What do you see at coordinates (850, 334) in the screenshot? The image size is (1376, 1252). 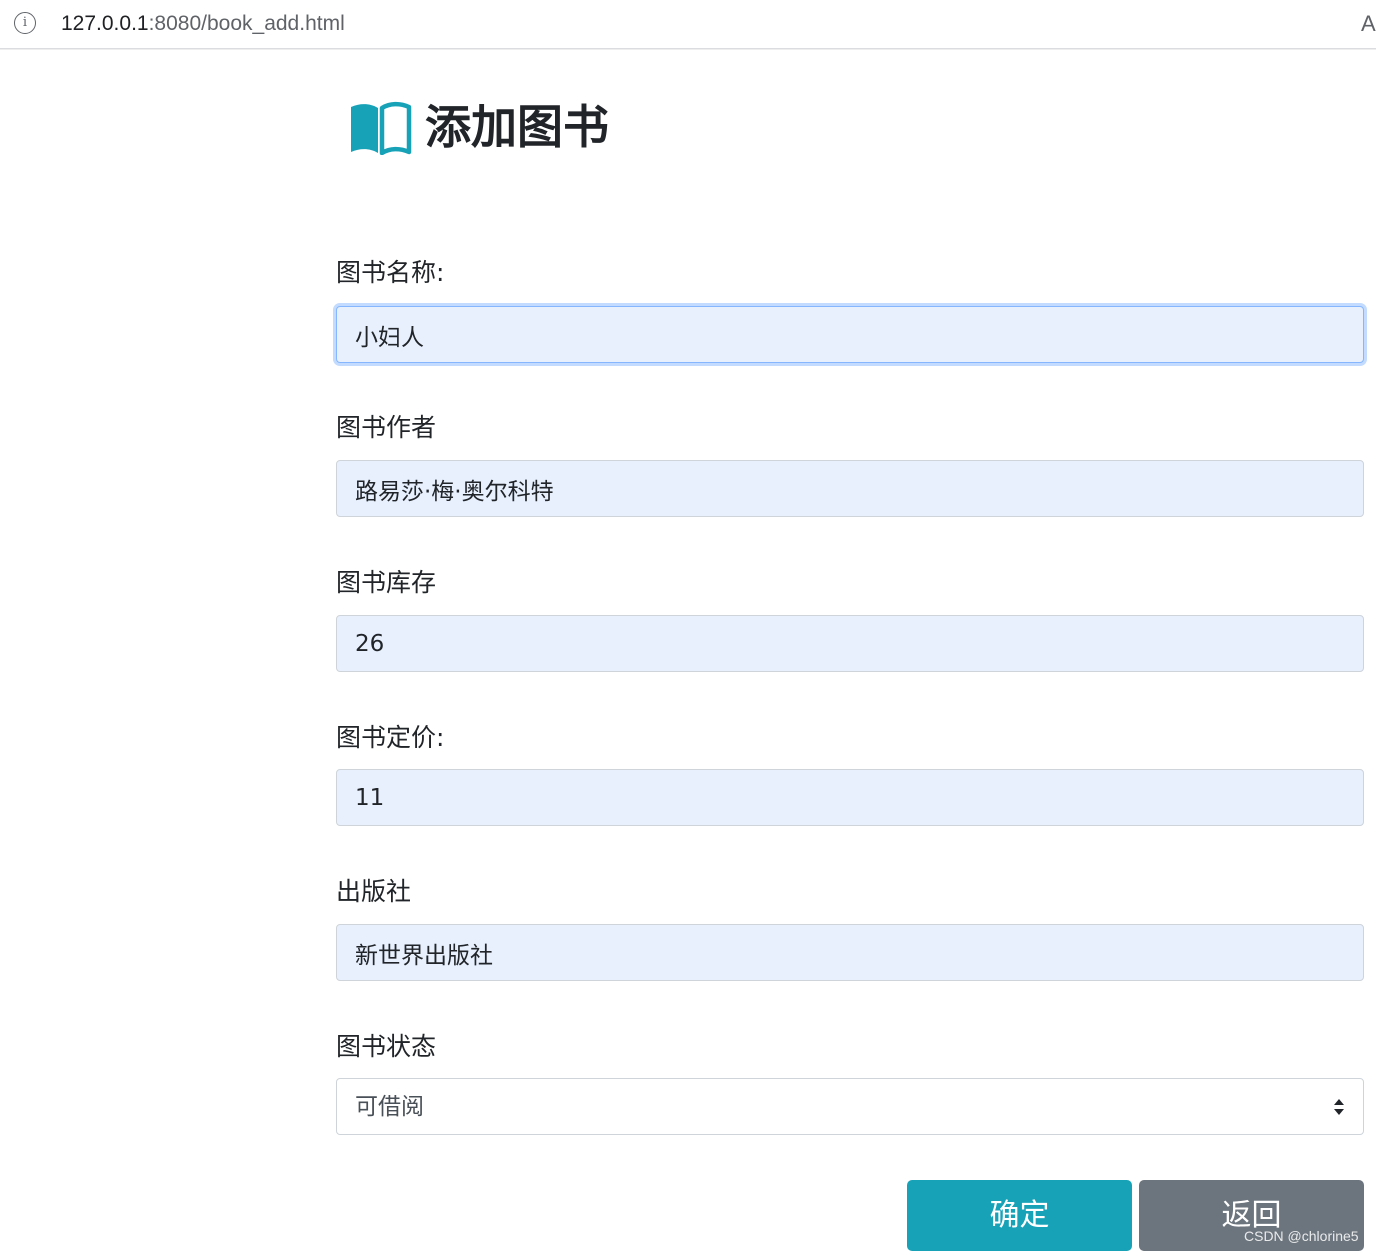 I see `book-name-input` at bounding box center [850, 334].